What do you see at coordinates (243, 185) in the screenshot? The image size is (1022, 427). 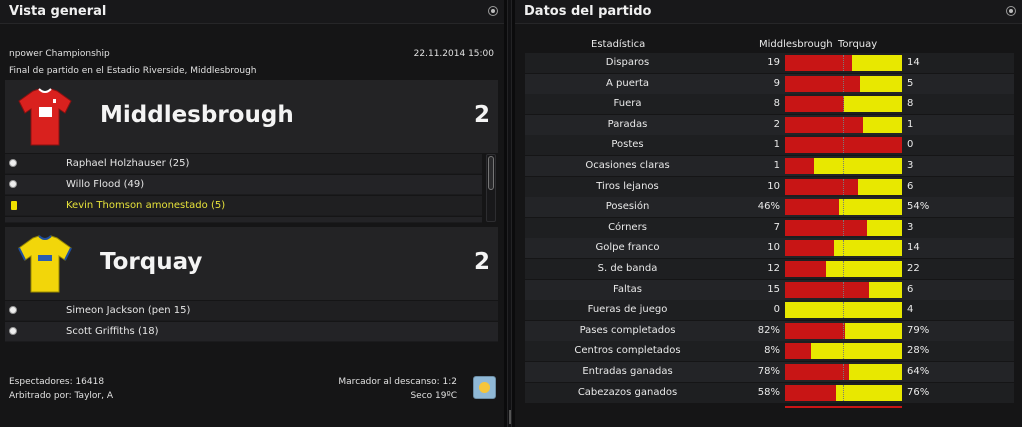 I see `home-event-row: Willo Flood (49)` at bounding box center [243, 185].